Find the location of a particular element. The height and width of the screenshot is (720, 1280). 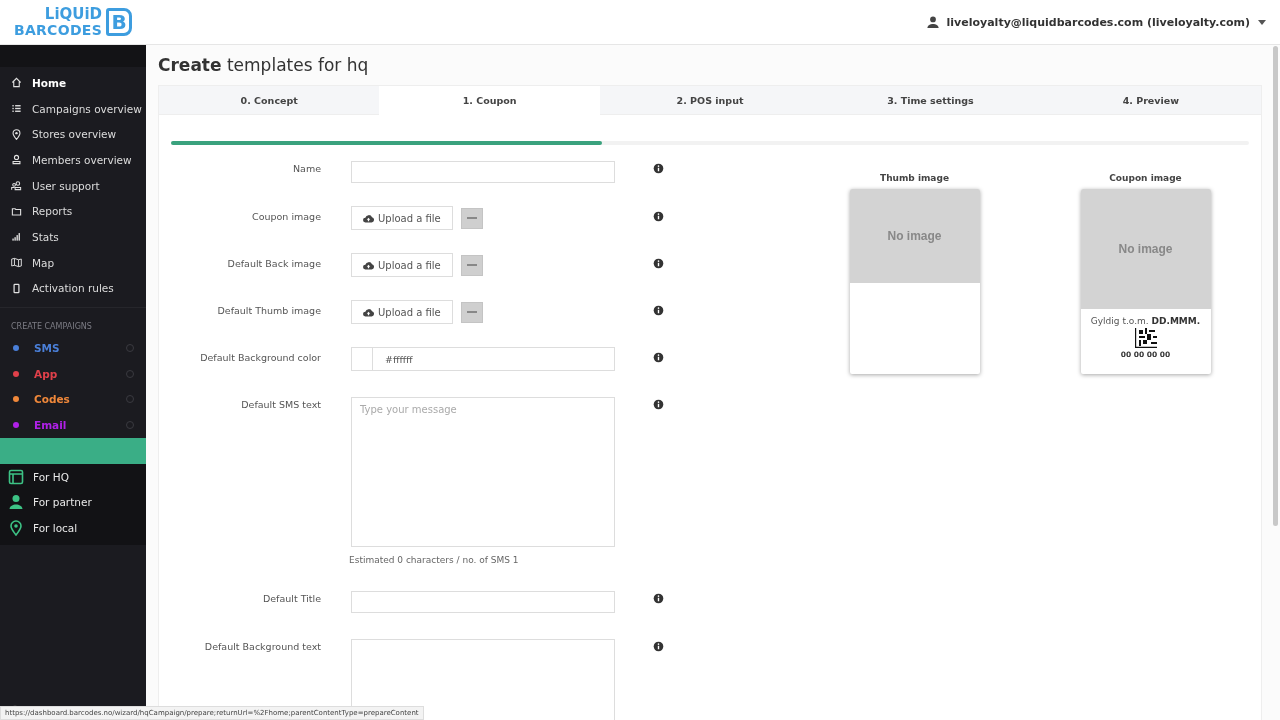

field-label: Default Background text is located at coordinates (262, 646).